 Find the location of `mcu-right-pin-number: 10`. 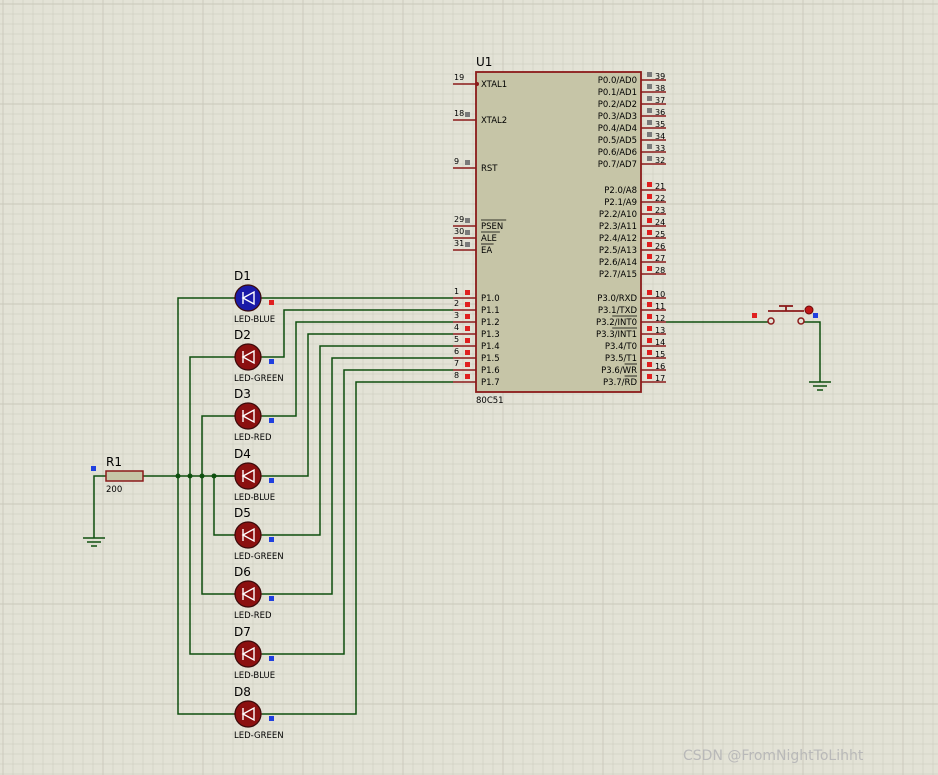

mcu-right-pin-number: 10 is located at coordinates (660, 294).